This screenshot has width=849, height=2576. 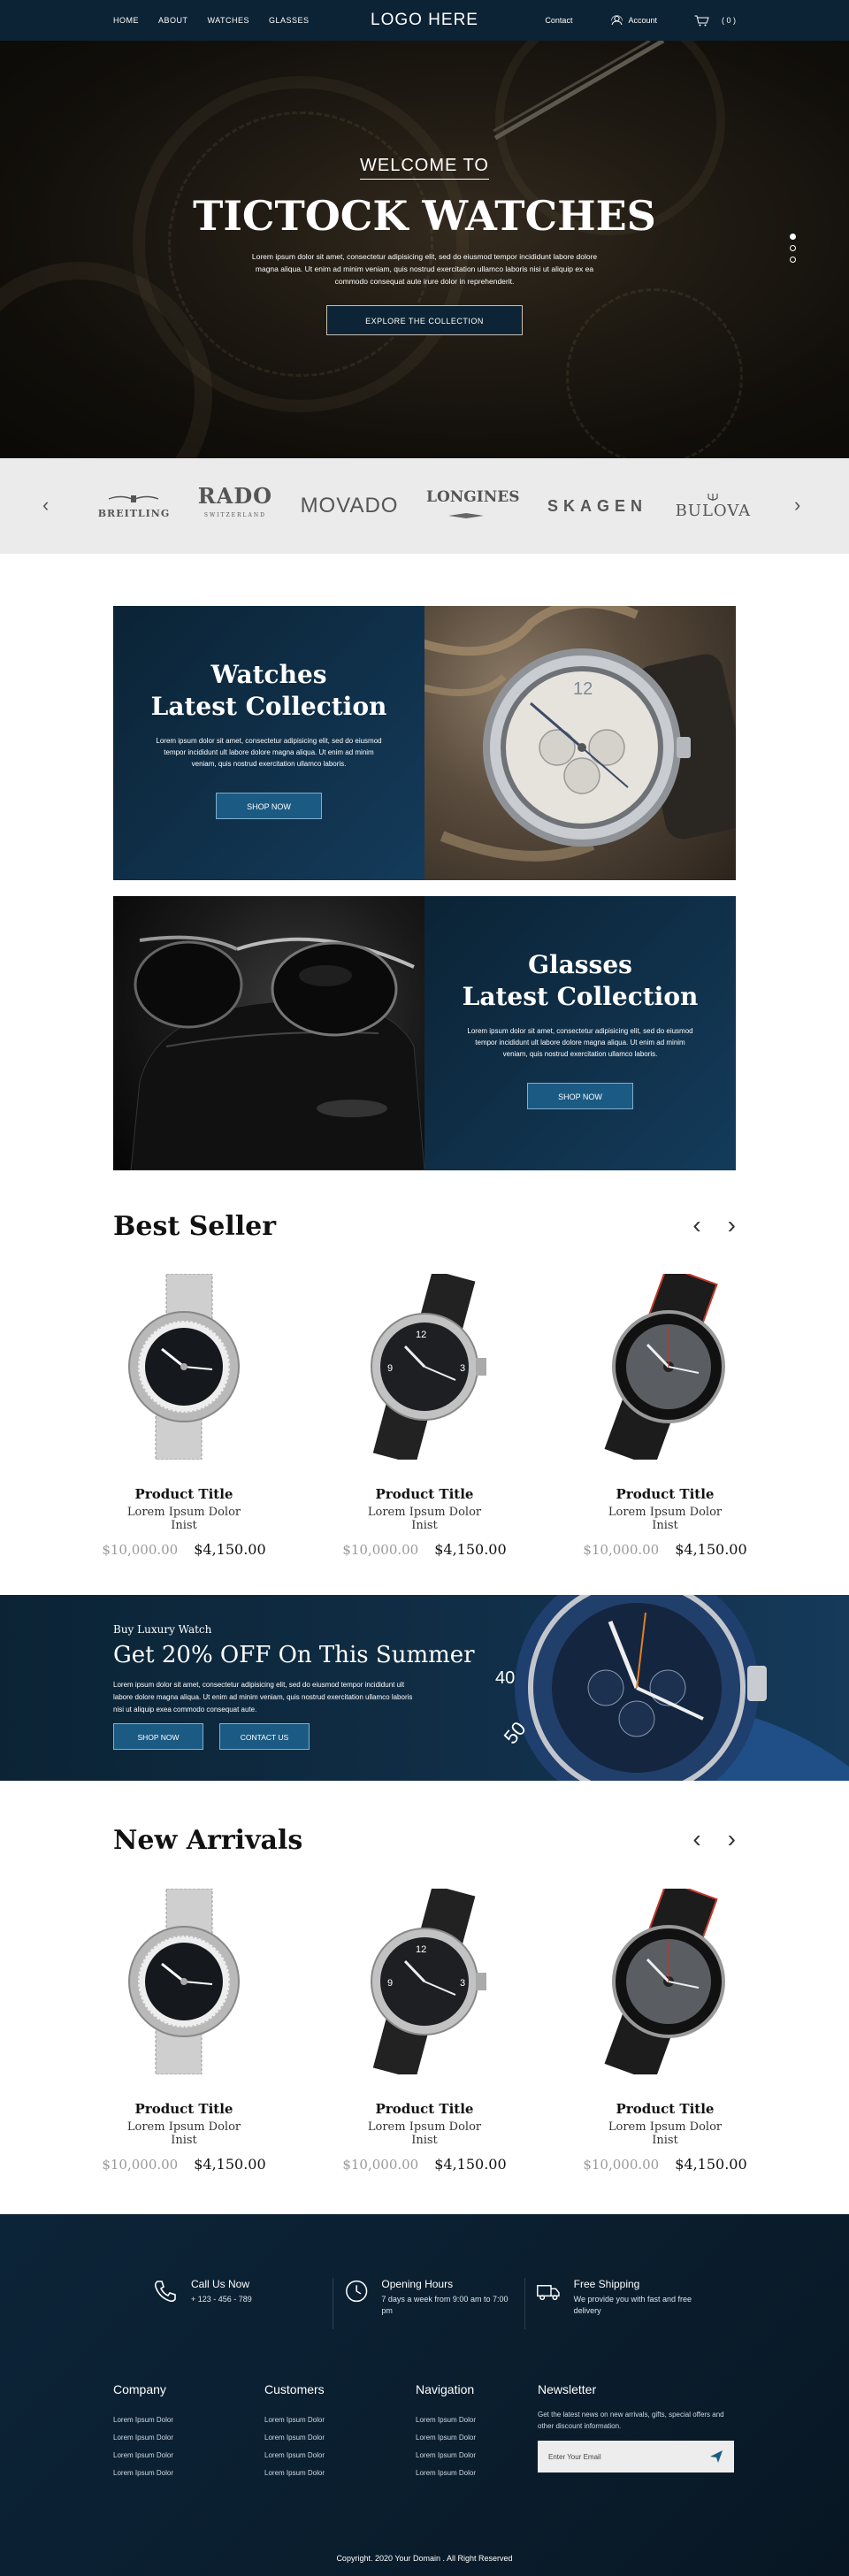 I want to click on hero-title: TICTOCK WATCHES, so click(x=424, y=216).